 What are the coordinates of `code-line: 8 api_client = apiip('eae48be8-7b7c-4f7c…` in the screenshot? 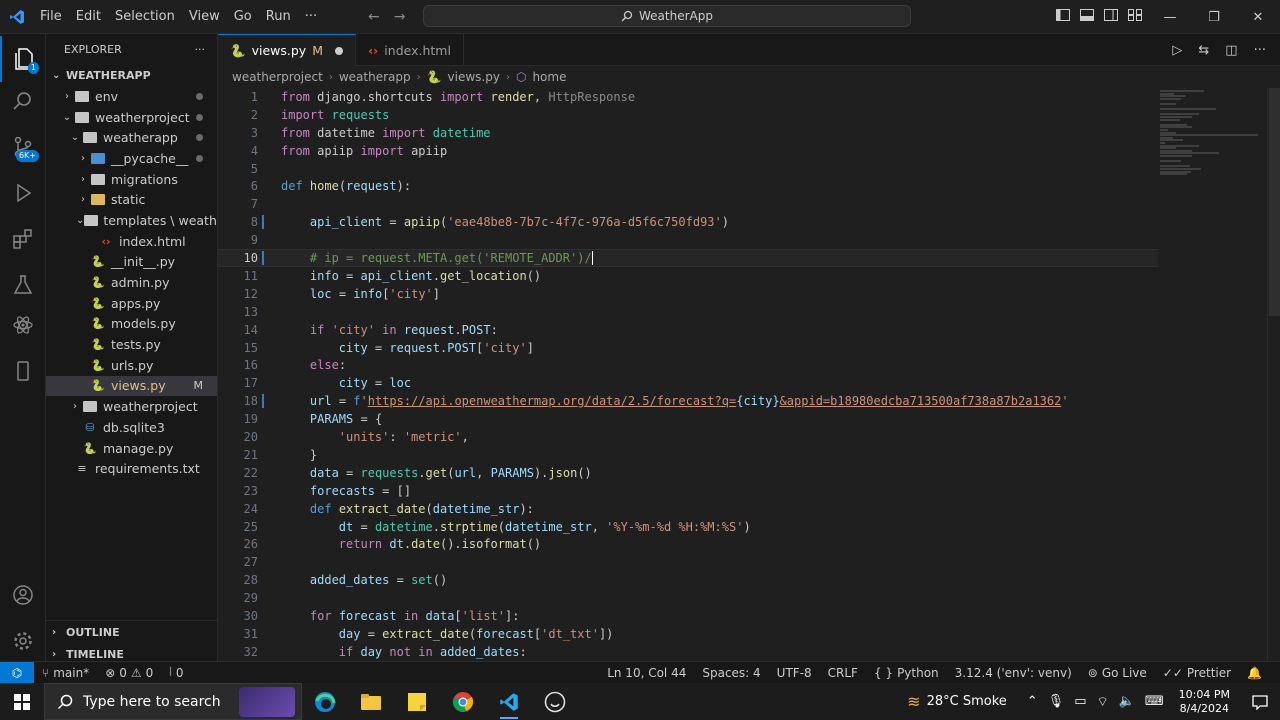 It's located at (688, 222).